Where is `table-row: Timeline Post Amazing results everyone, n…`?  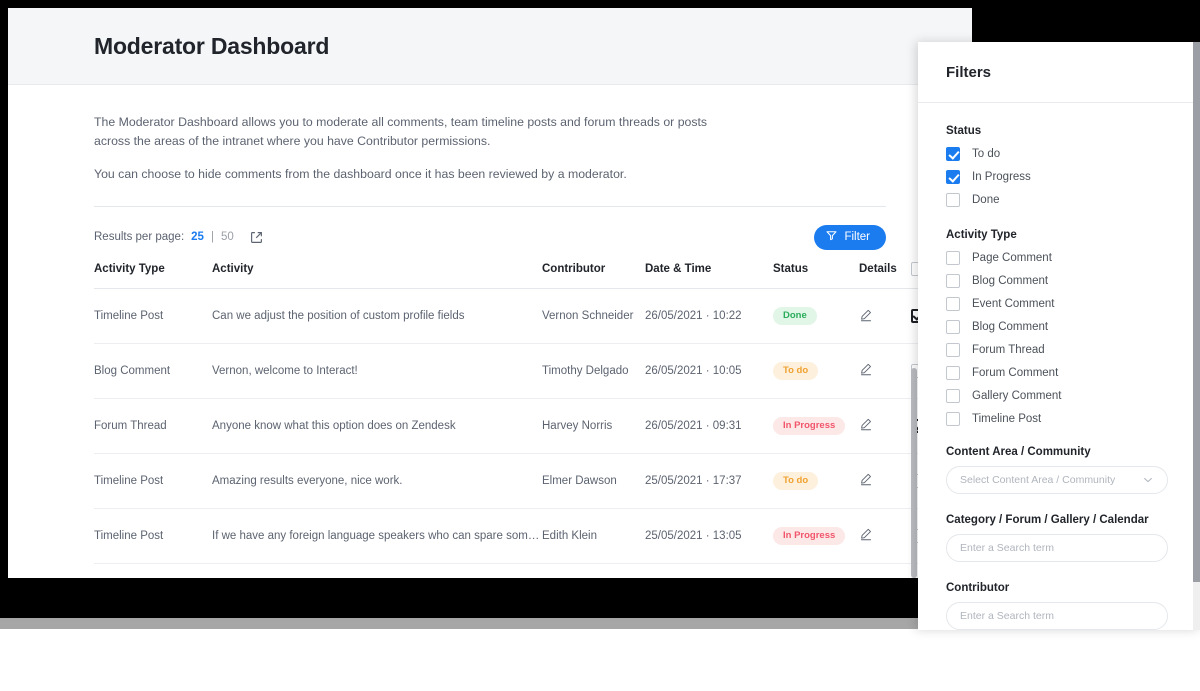
table-row: Timeline Post Amazing results everyone, n… is located at coordinates (522, 481).